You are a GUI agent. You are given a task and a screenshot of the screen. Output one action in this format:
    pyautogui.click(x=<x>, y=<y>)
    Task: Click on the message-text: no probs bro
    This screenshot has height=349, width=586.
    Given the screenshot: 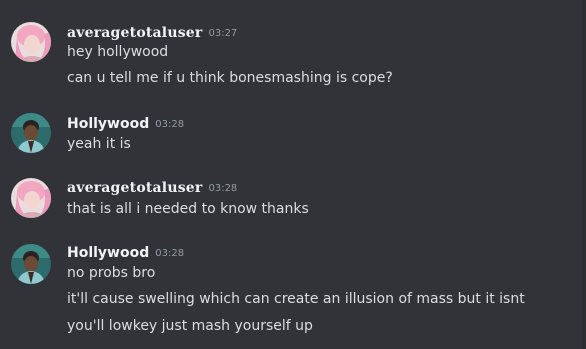 What is the action you would take?
    pyautogui.click(x=111, y=273)
    